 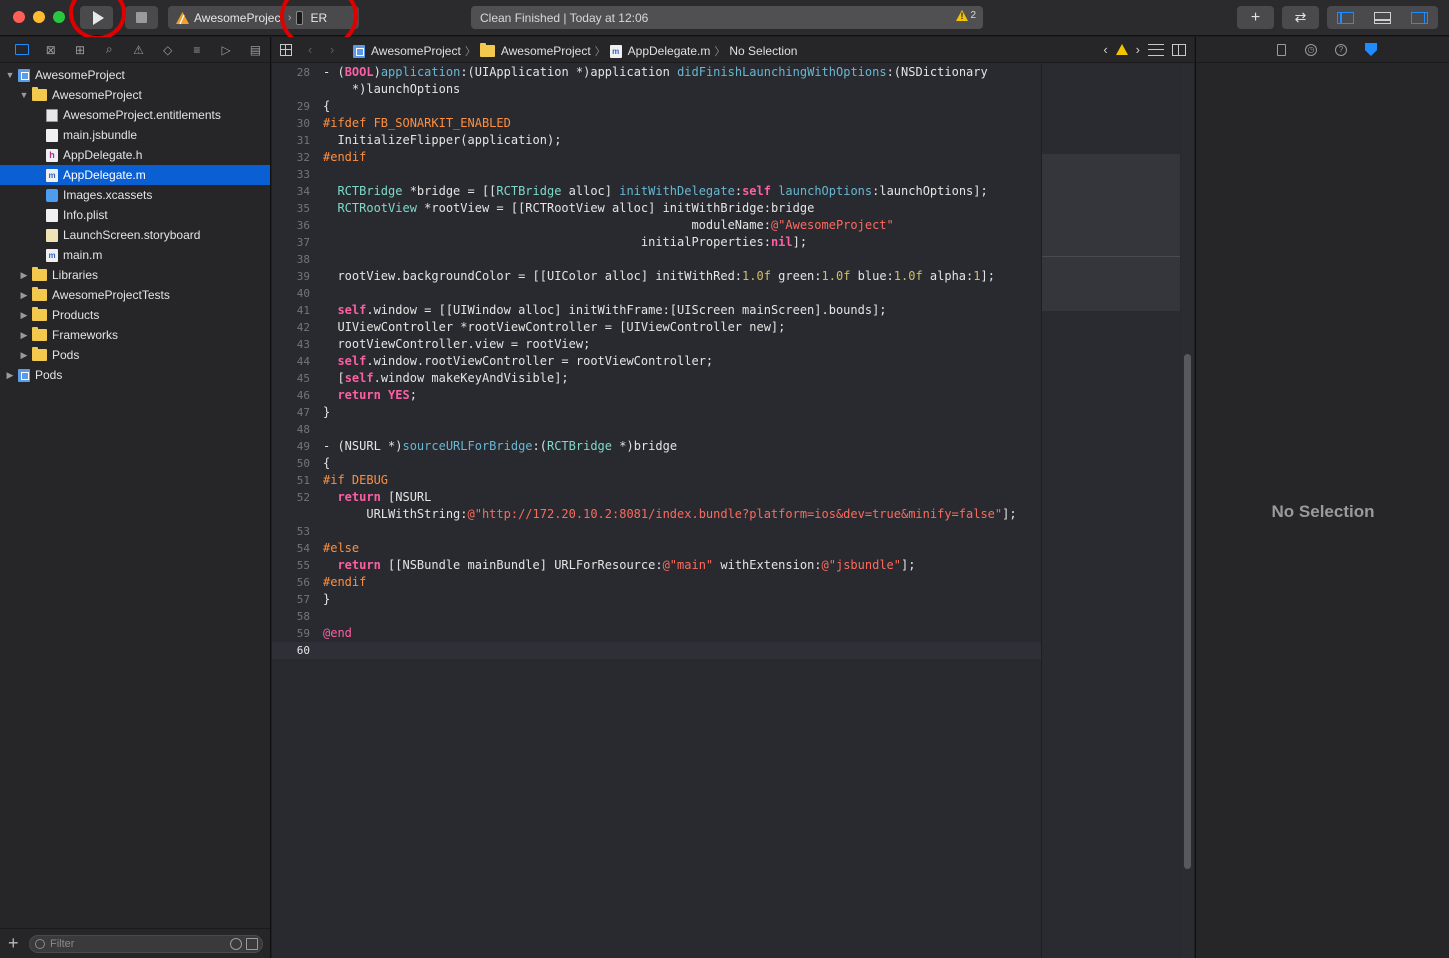 I want to click on zoom-window-button, so click(x=59, y=17).